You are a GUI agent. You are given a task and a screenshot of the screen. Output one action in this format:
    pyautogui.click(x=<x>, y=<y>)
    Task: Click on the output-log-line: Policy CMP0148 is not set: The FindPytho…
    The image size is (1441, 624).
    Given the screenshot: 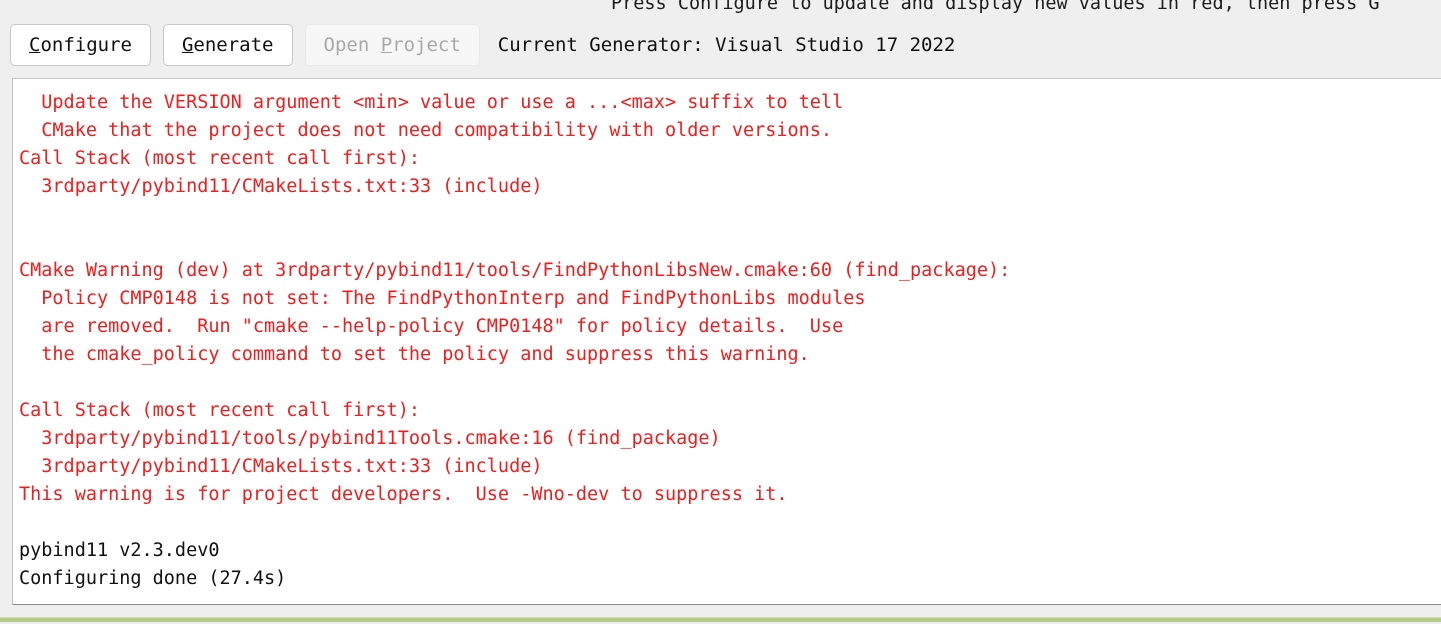 What is the action you would take?
    pyautogui.click(x=442, y=298)
    